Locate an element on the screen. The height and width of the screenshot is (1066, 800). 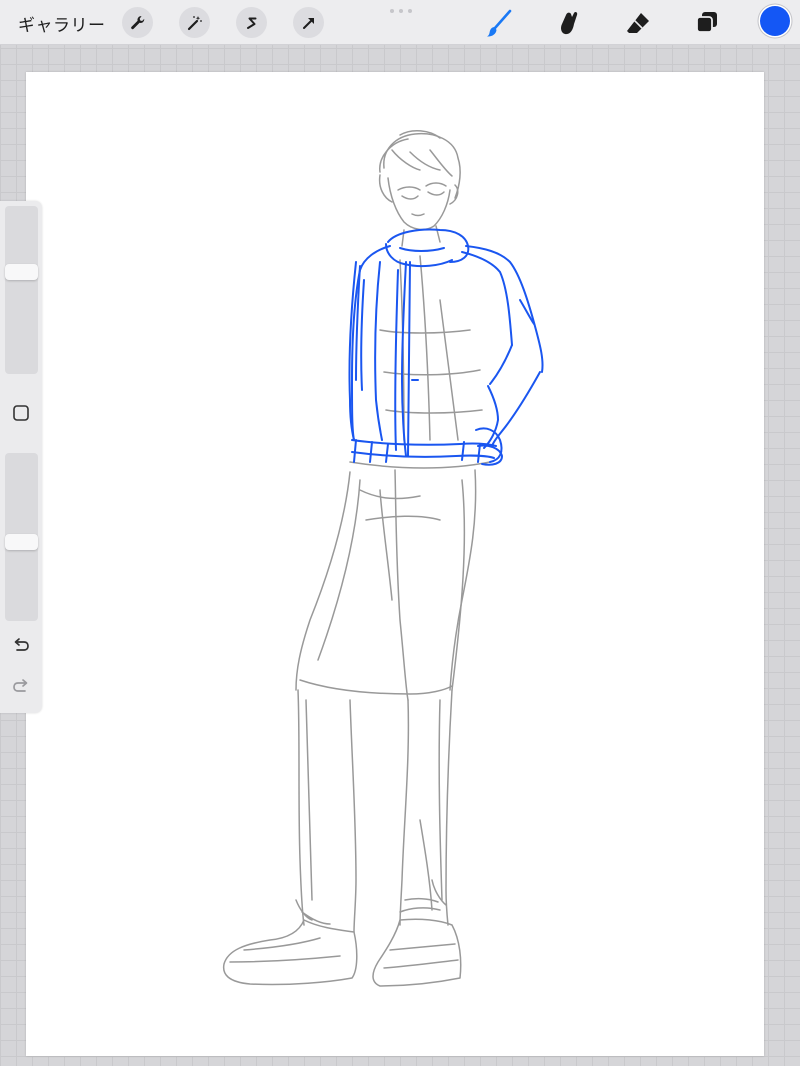
undo-icon is located at coordinates (21, 644).